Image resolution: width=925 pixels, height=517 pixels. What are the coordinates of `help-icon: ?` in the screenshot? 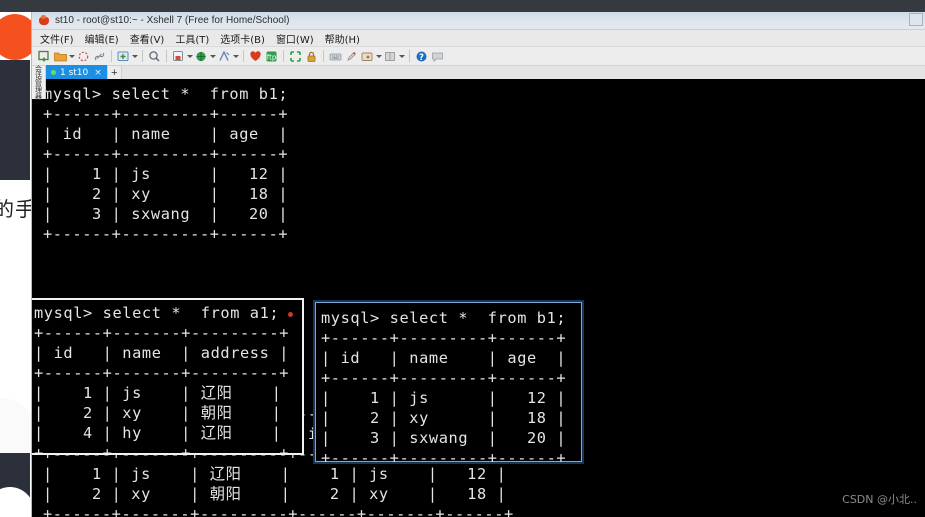 It's located at (421, 56).